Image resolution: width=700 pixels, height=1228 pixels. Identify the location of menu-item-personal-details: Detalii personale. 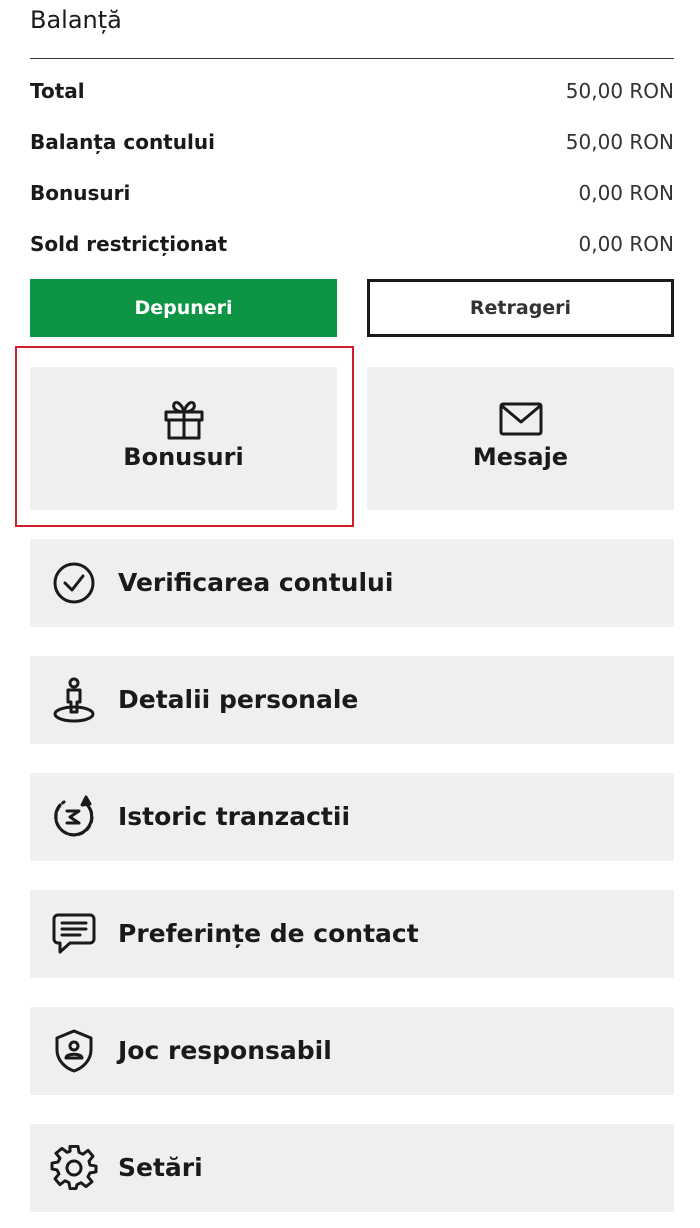
(352, 700).